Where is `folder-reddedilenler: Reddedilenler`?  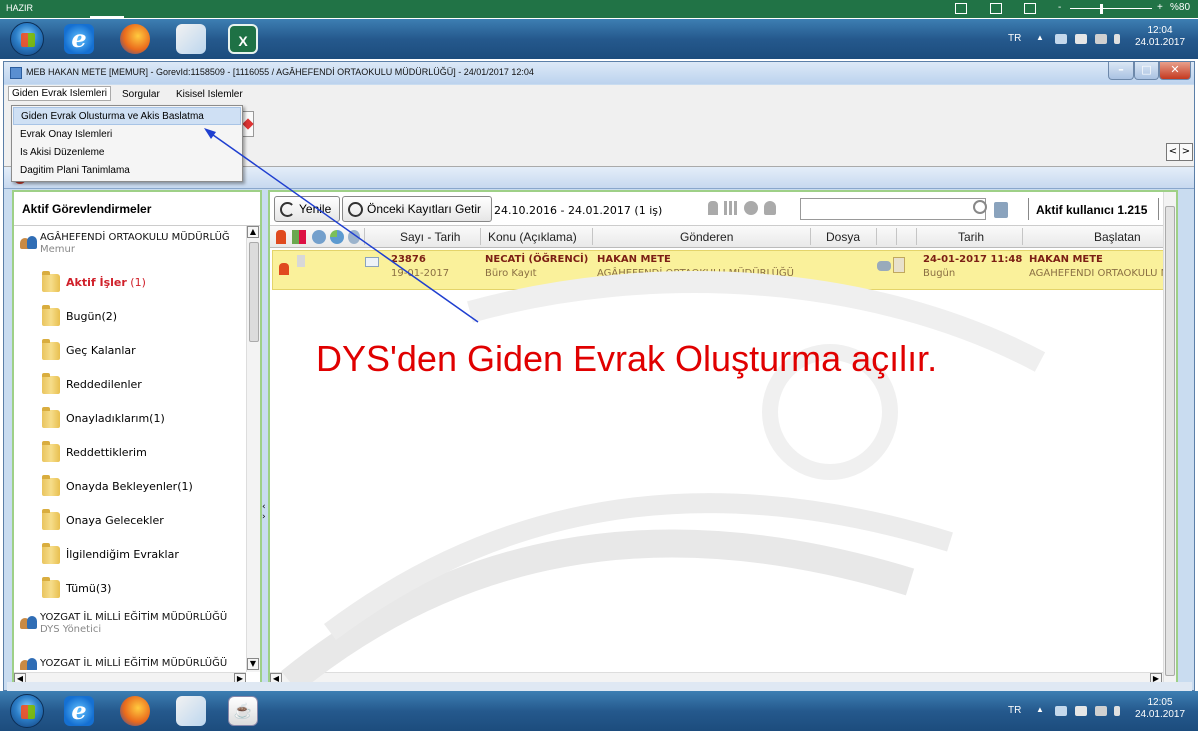 folder-reddedilenler: Reddedilenler is located at coordinates (147, 385).